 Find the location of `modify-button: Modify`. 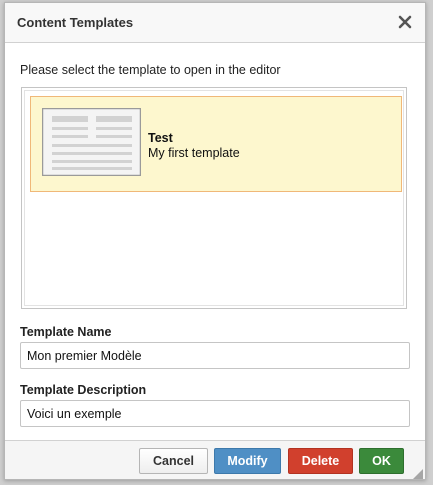

modify-button: Modify is located at coordinates (247, 461).